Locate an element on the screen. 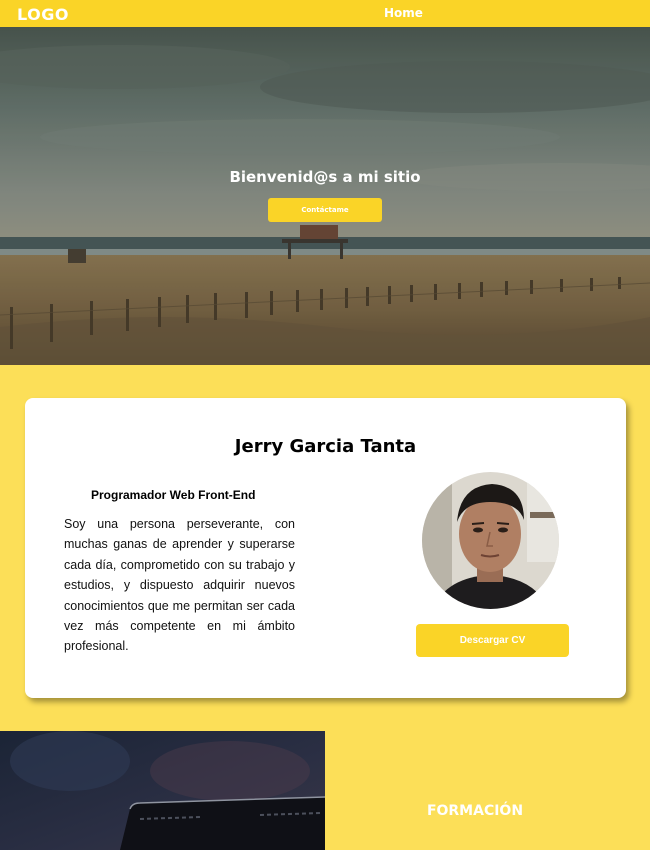 The image size is (650, 850). laptop-photo is located at coordinates (162, 790).